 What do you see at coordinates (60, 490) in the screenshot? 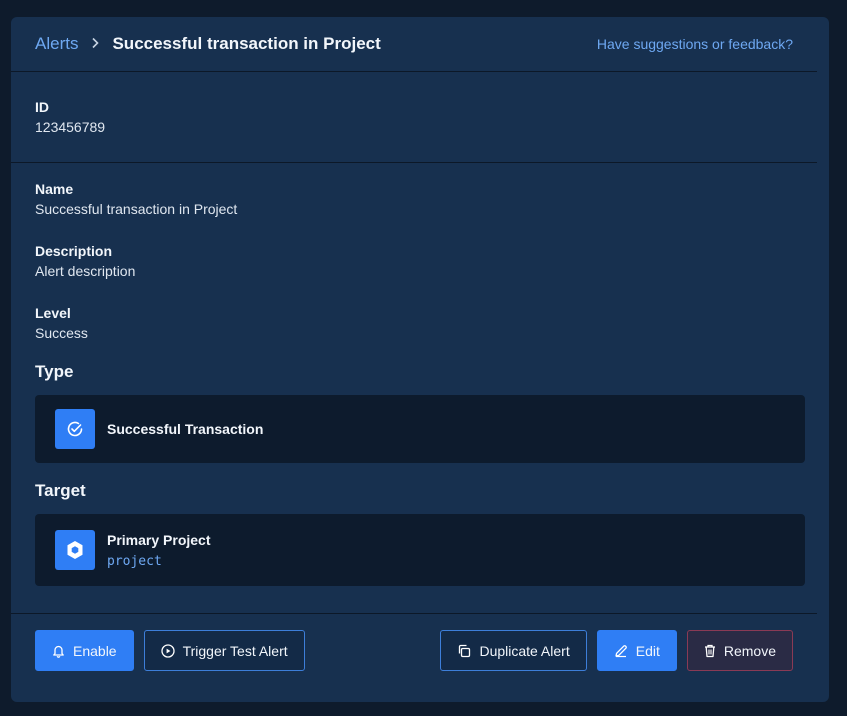
I see `target-heading: Target` at bounding box center [60, 490].